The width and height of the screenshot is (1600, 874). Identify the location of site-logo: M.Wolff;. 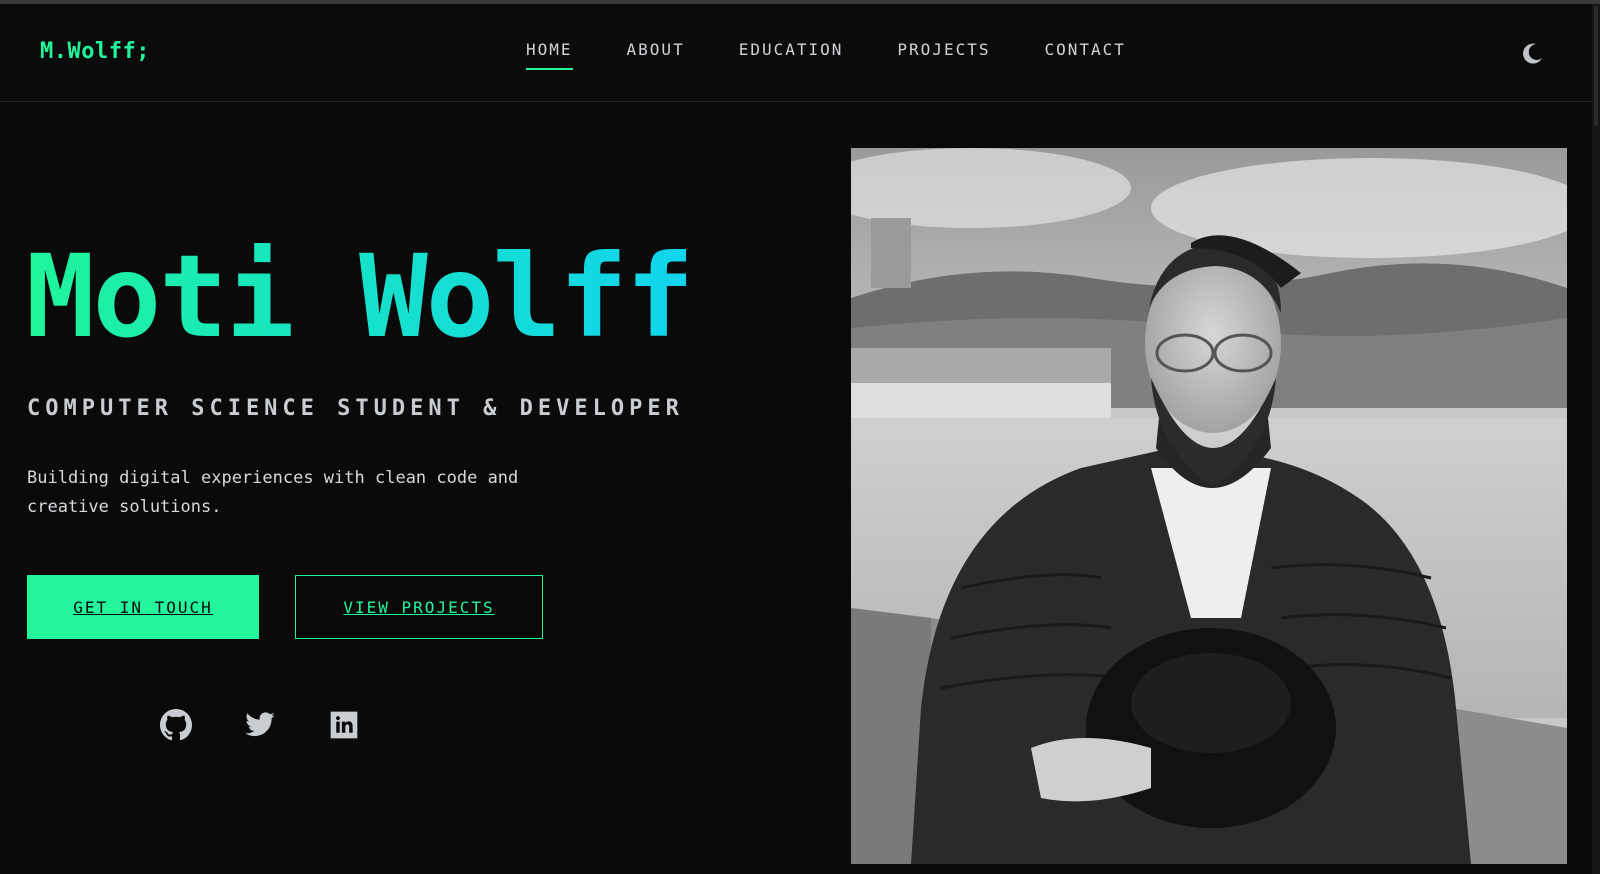
(95, 51).